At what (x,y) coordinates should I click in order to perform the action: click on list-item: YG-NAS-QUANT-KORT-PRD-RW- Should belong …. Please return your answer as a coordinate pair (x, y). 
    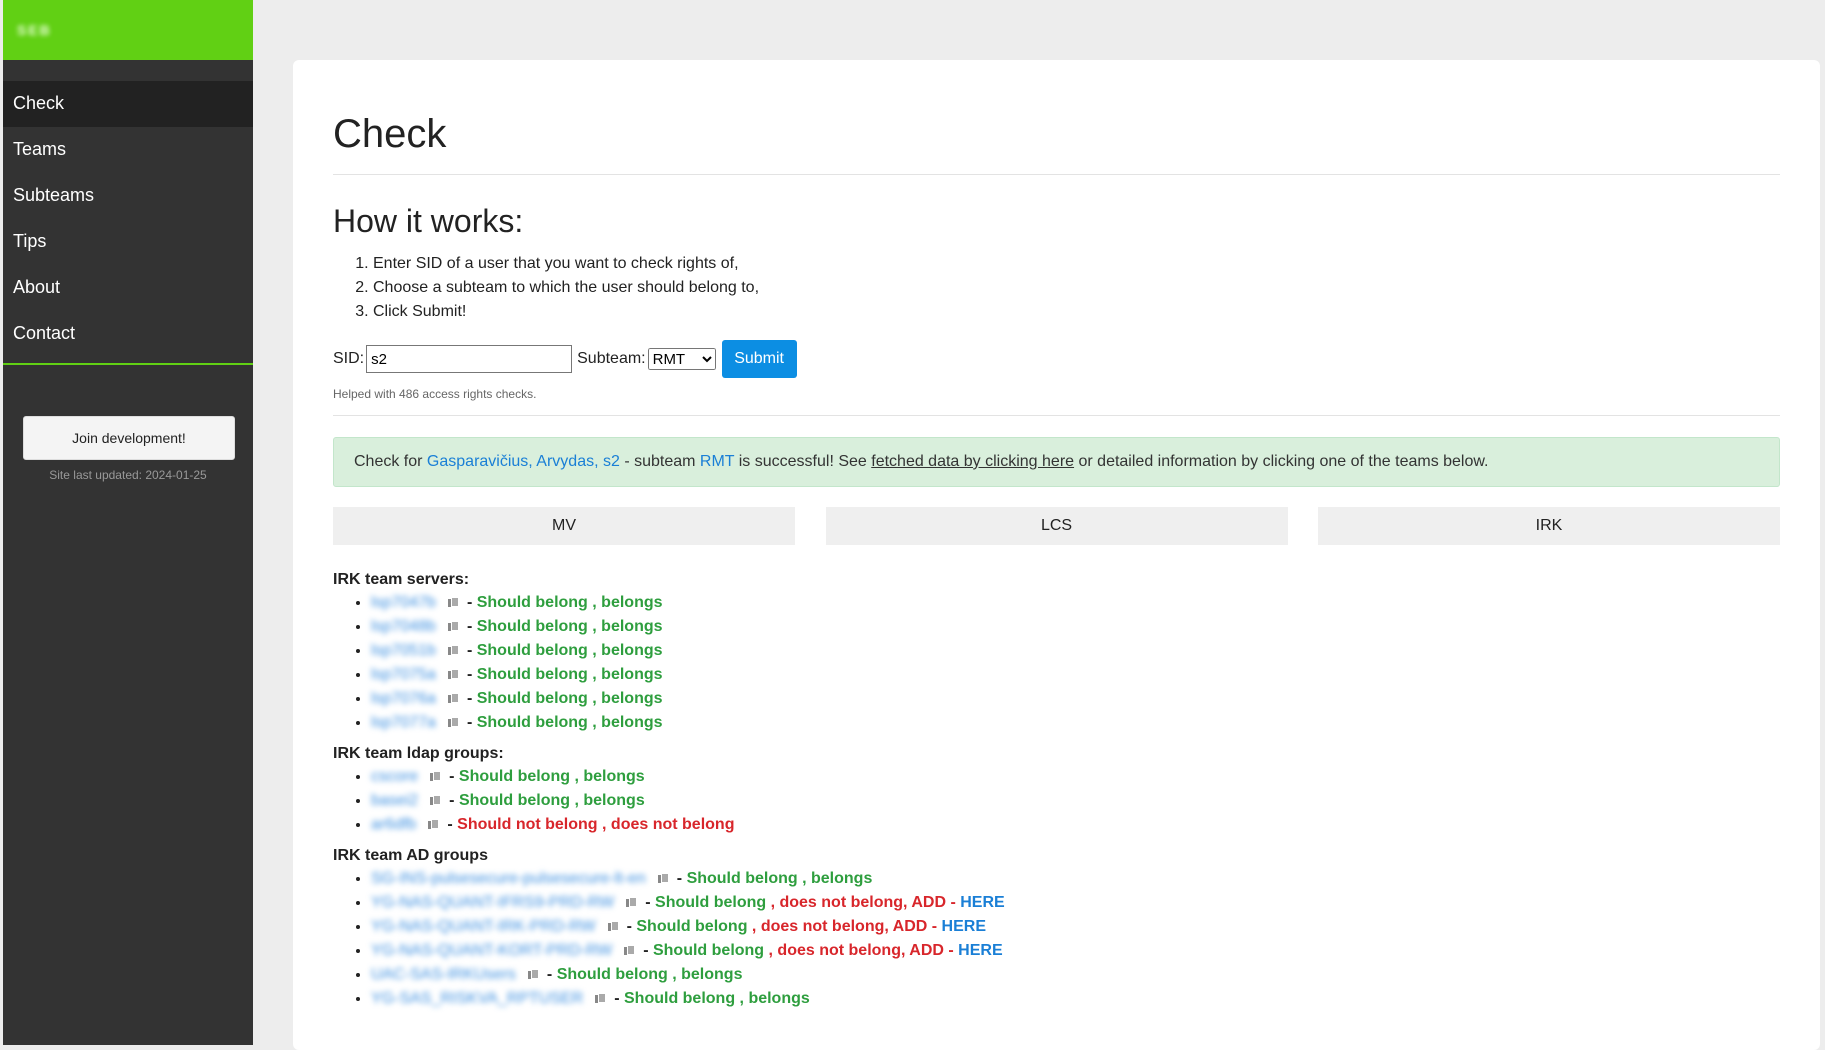
    Looking at the image, I should click on (1075, 951).